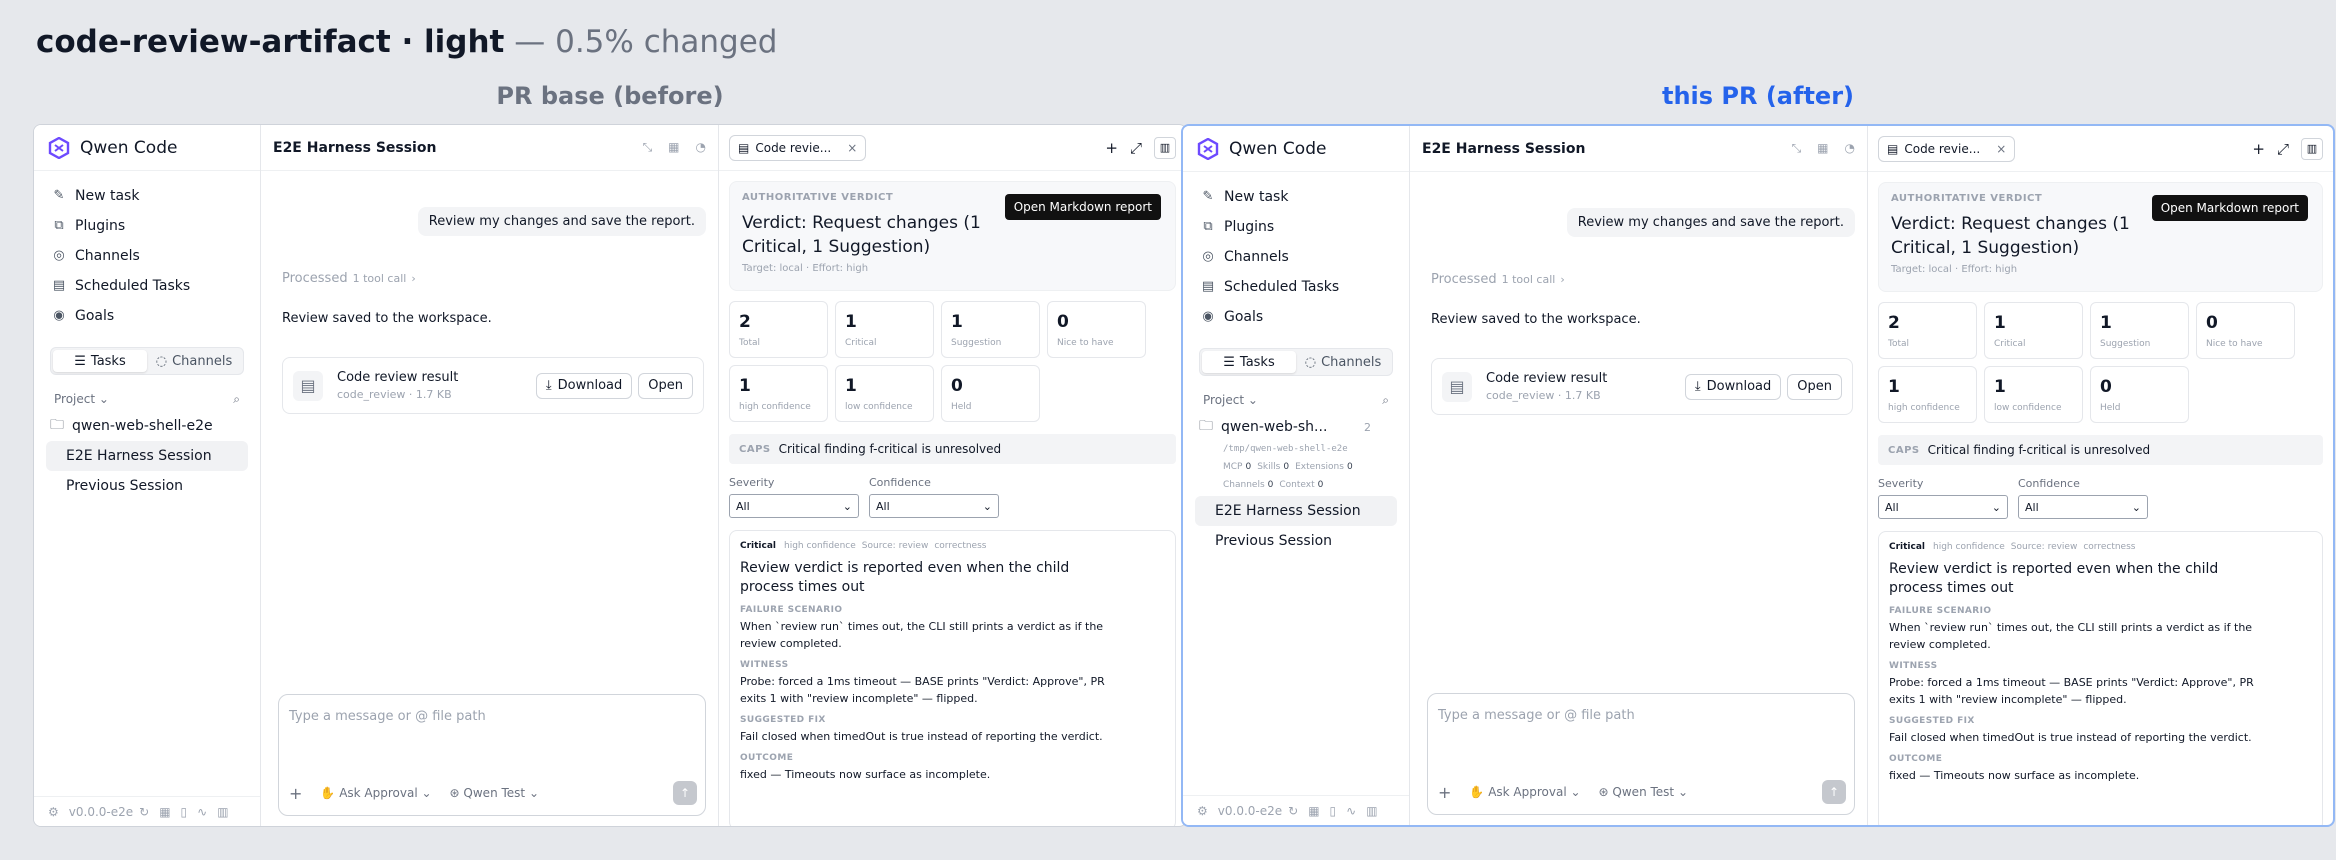 This screenshot has width=2336, height=860. I want to click on tab-label: Tasks, so click(1257, 362).